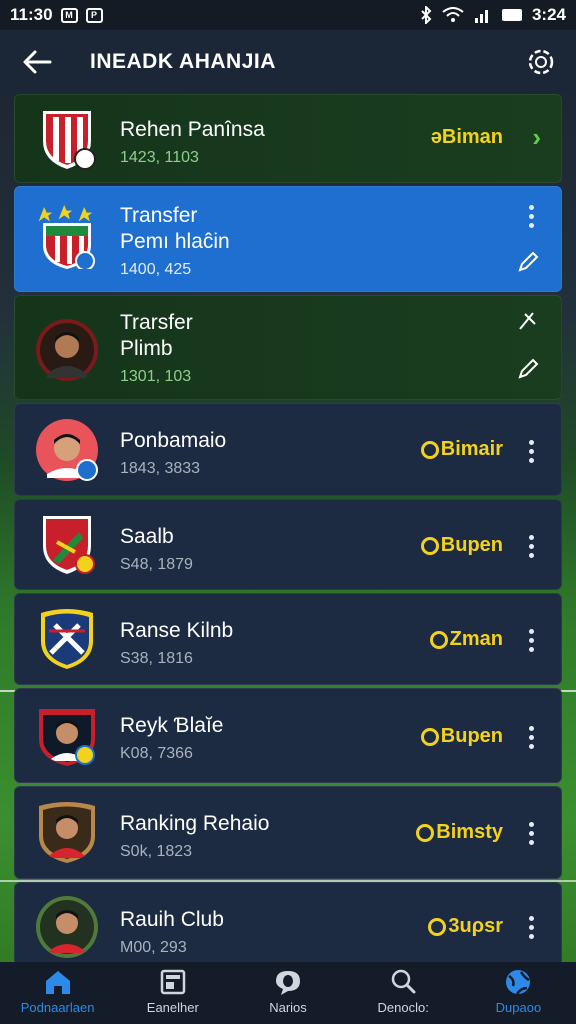 This screenshot has width=576, height=1024. I want to click on coin-badge: ǝBiman, so click(466, 137).